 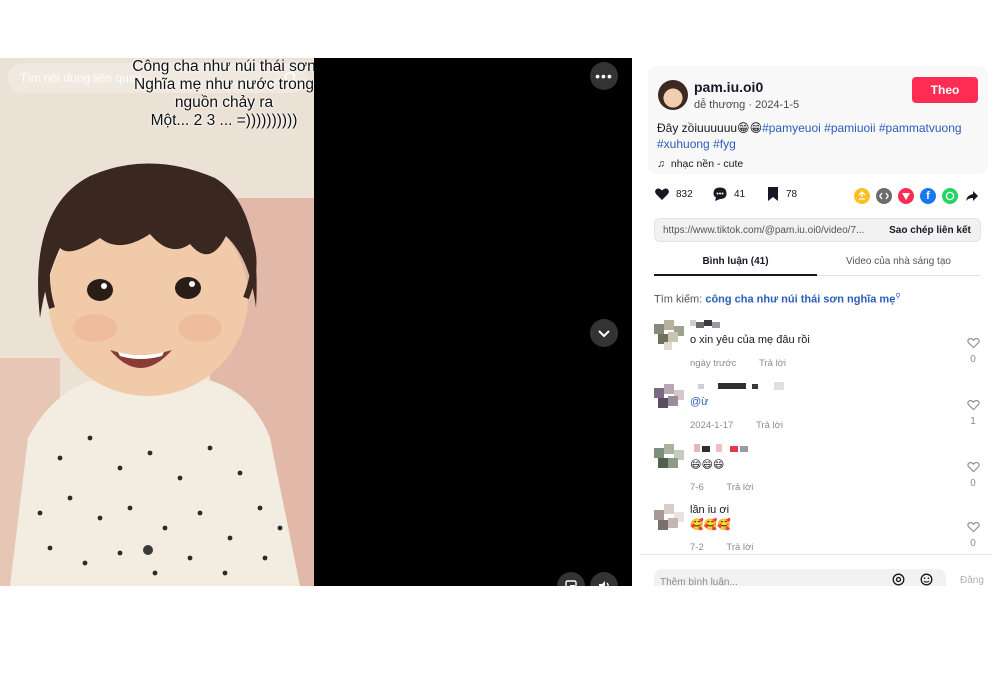 I want to click on more-icon: •••, so click(x=604, y=76).